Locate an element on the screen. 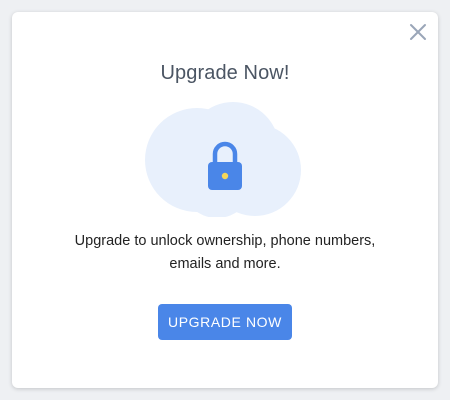  description-line-2: emails and more. is located at coordinates (225, 264).